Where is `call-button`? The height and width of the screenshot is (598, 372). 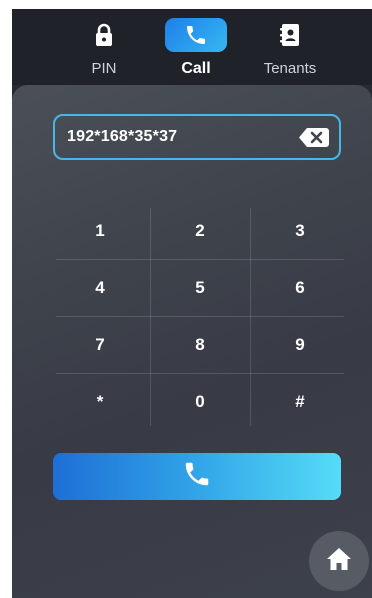 call-button is located at coordinates (197, 476).